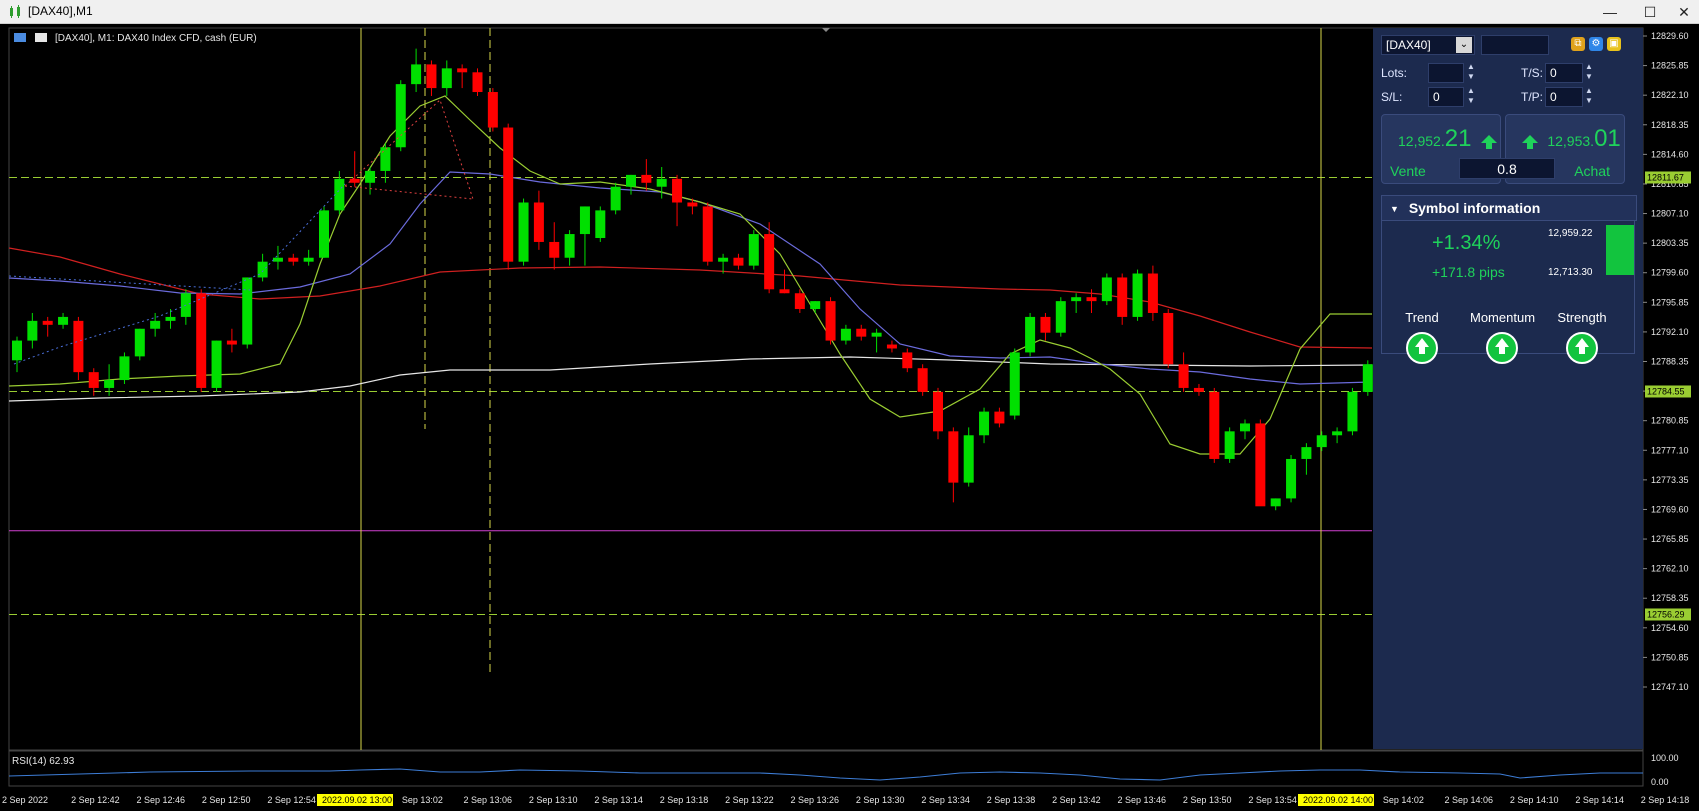 The image size is (1699, 811). What do you see at coordinates (43, 761) in the screenshot?
I see `rsi-label: RSI(14) 62.93` at bounding box center [43, 761].